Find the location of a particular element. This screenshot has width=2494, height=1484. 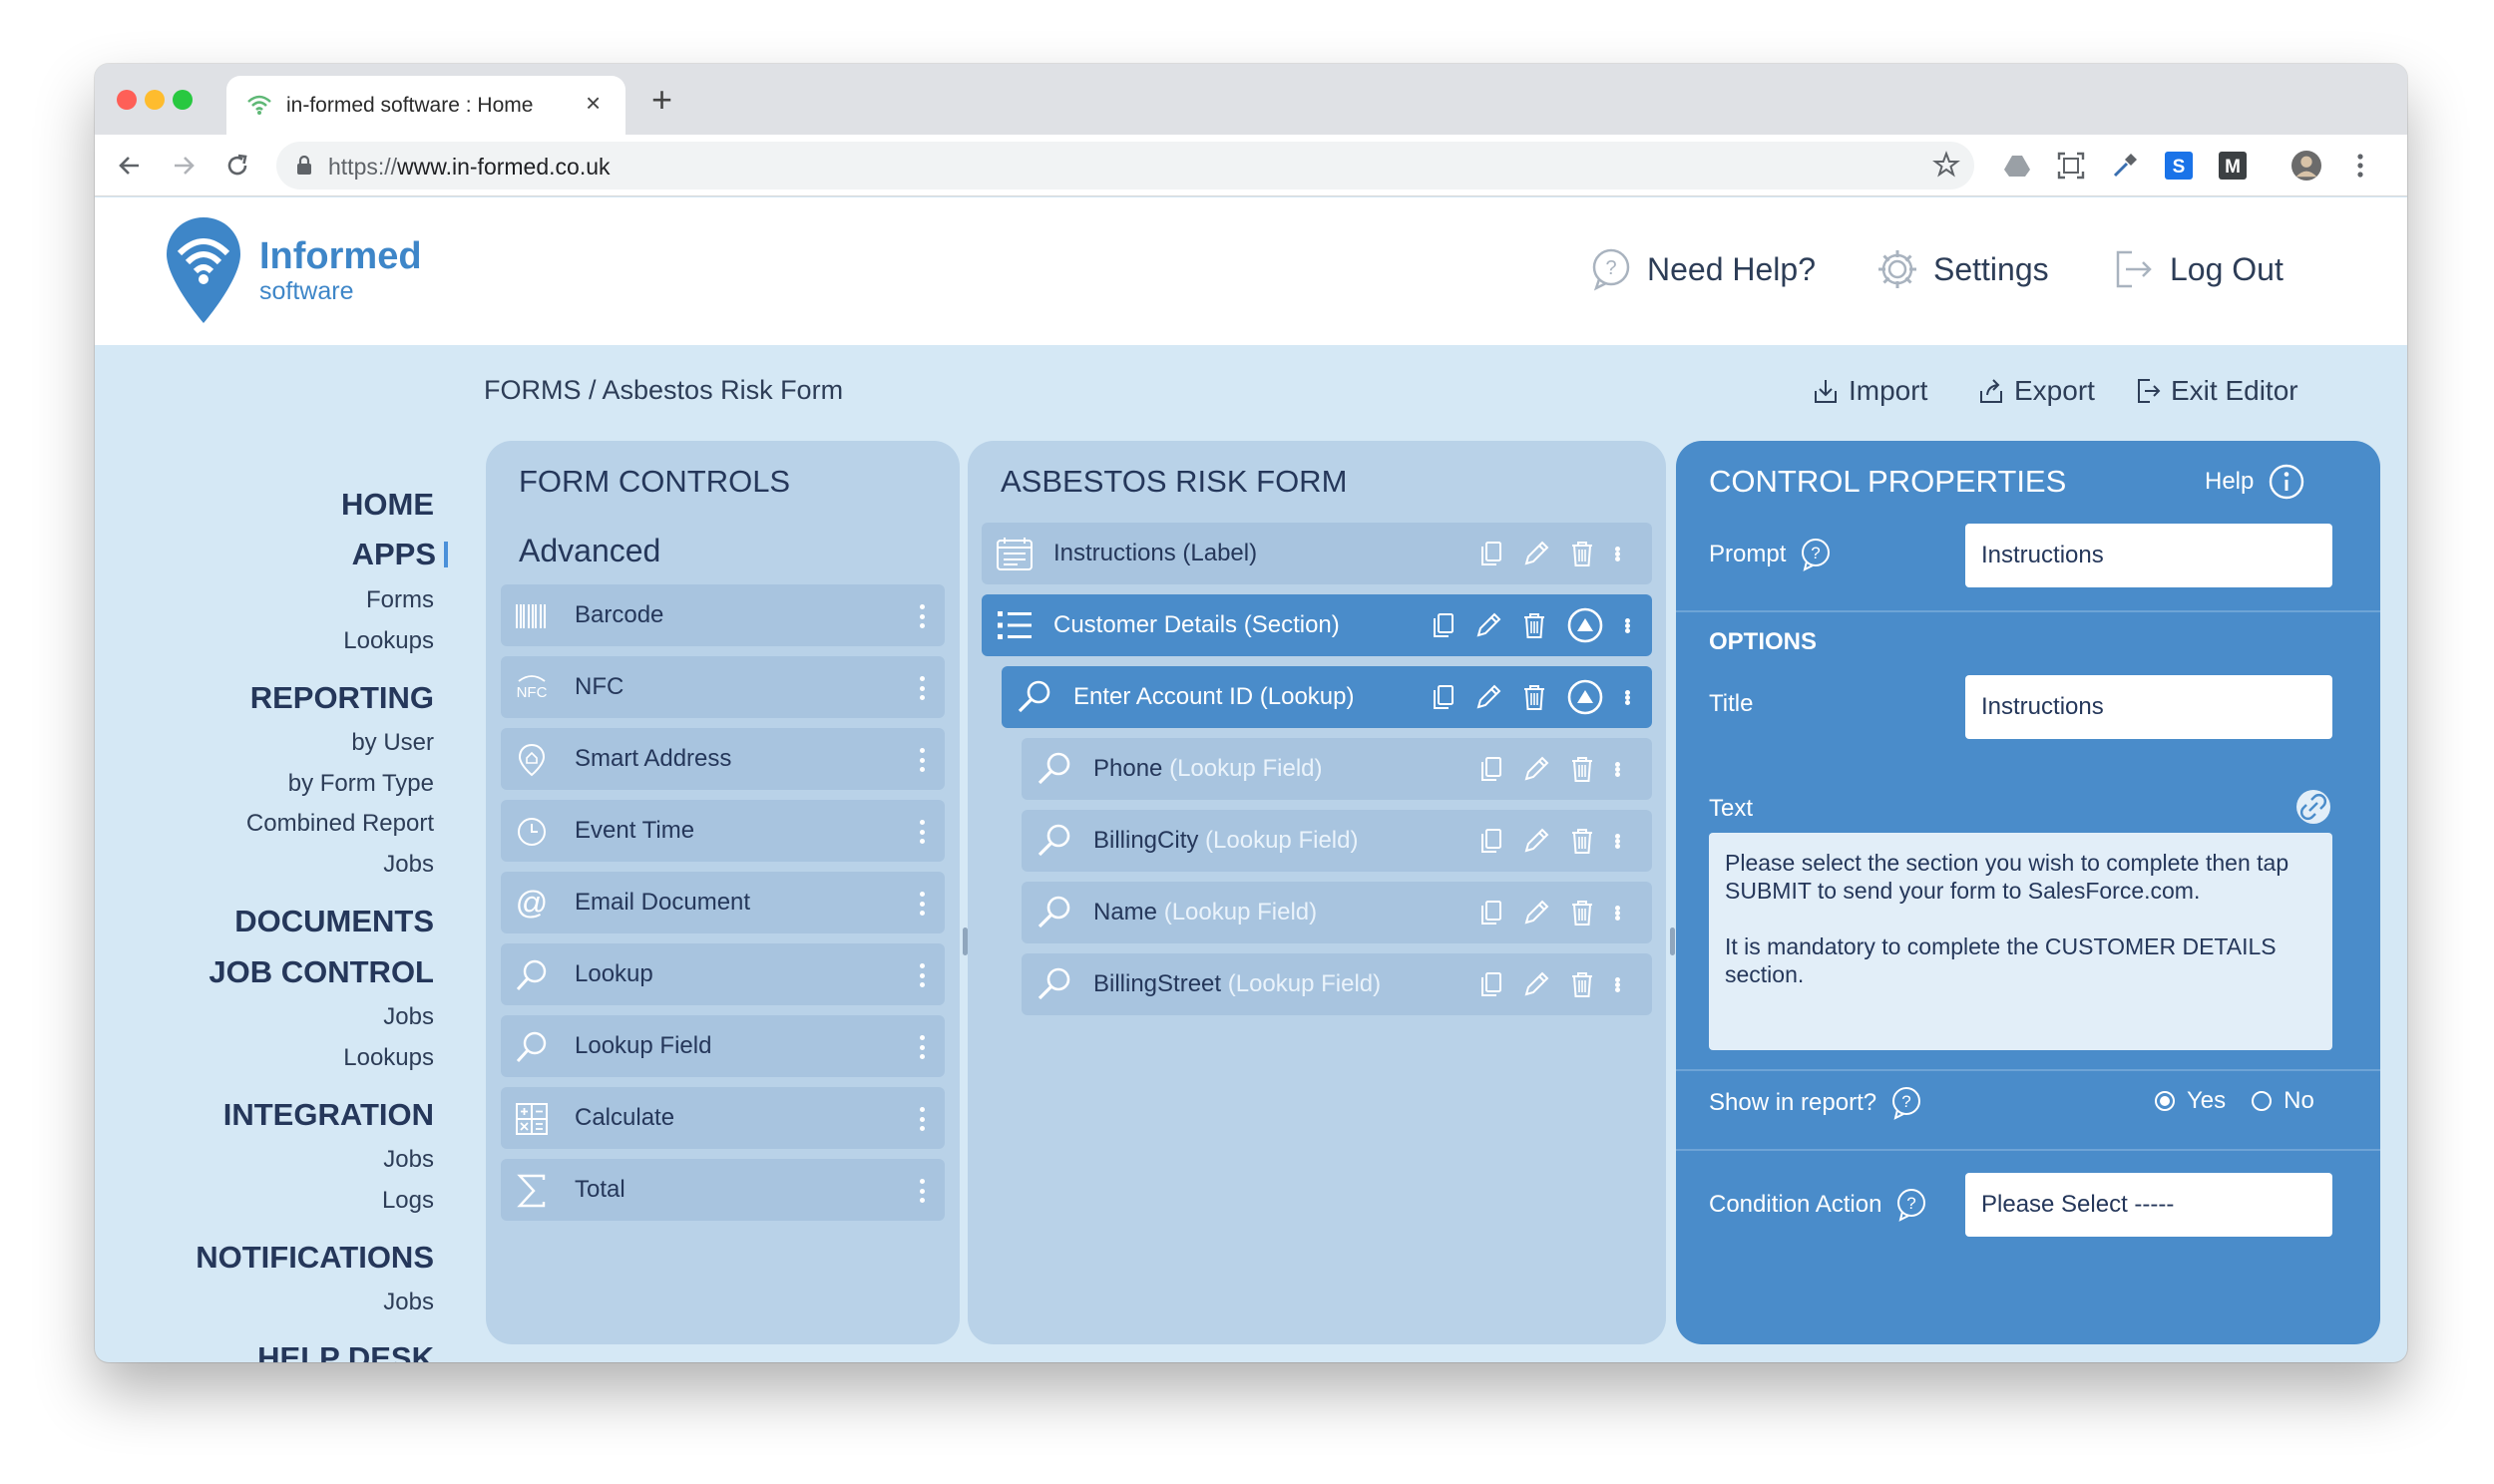

need-help-link: ? Need Help? is located at coordinates (1702, 269).